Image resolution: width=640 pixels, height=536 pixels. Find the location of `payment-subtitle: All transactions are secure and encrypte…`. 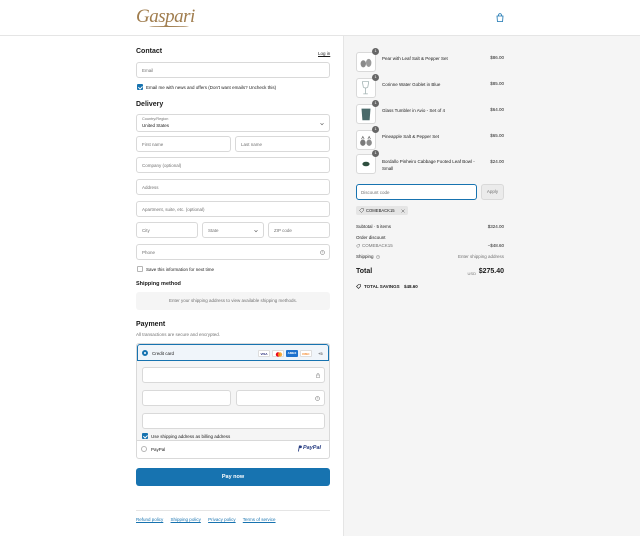

payment-subtitle: All transactions are secure and encrypte… is located at coordinates (178, 334).